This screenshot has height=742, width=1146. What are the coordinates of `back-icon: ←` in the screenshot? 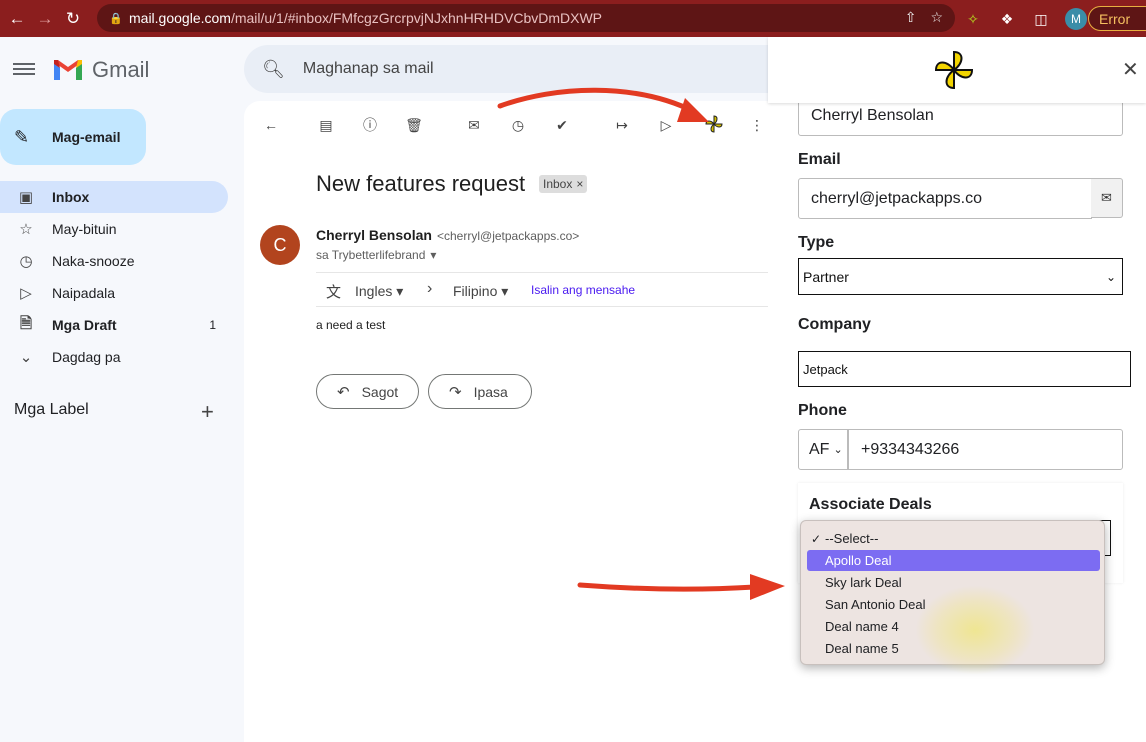 It's located at (17, 19).